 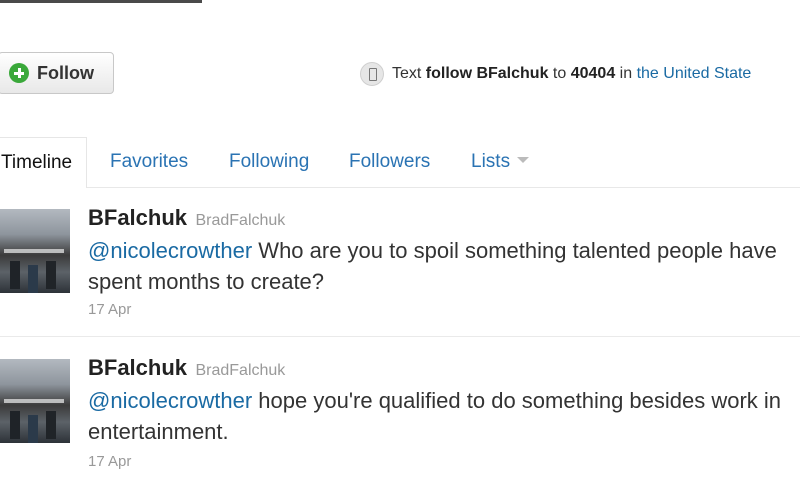 What do you see at coordinates (491, 161) in the screenshot?
I see `tab-lists-label: Lists` at bounding box center [491, 161].